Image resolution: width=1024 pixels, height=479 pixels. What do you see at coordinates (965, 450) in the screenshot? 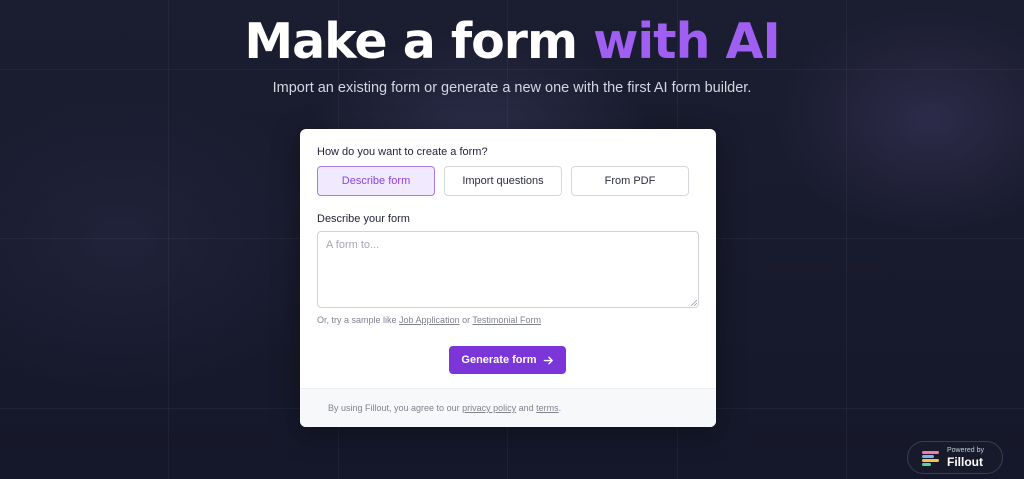
I see `powered-by-label: Powered by` at bounding box center [965, 450].